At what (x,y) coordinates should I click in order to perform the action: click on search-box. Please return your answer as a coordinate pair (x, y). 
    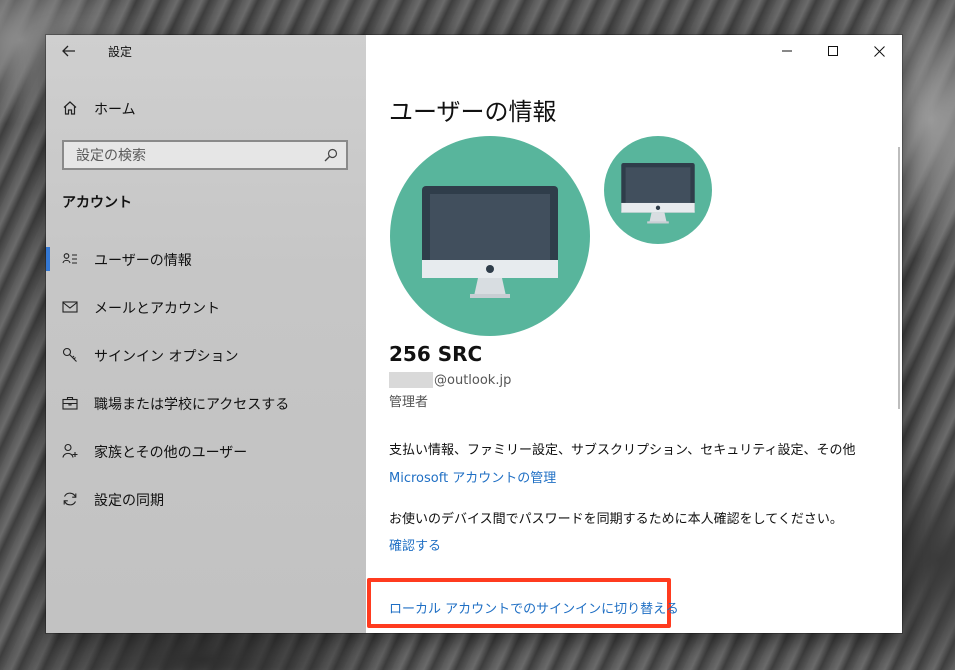
    Looking at the image, I should click on (205, 155).